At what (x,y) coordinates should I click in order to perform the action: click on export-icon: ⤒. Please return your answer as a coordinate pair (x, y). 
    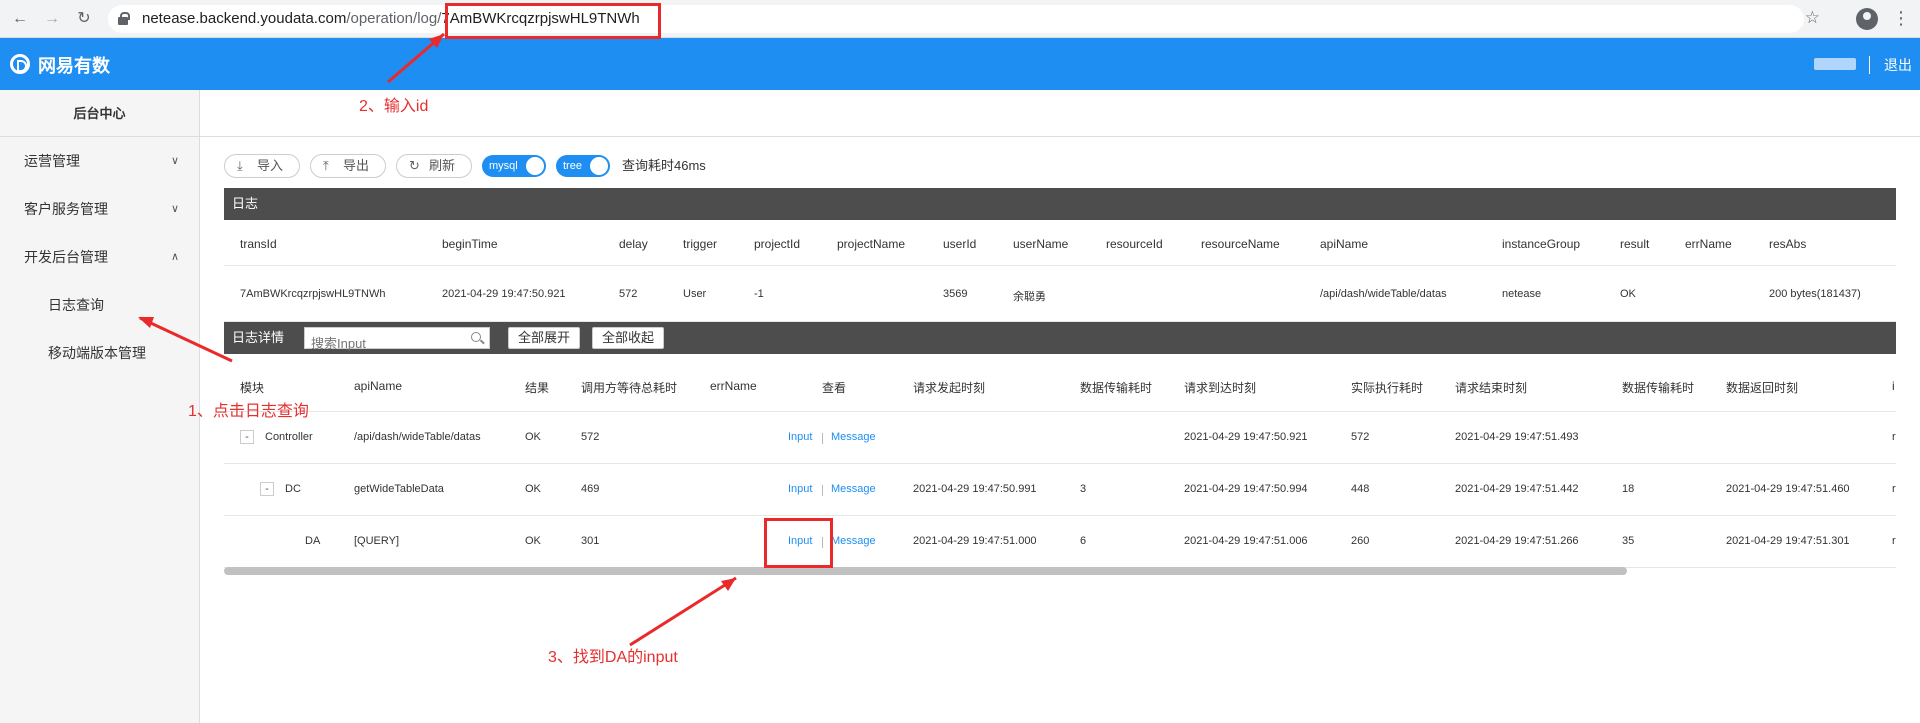
    Looking at the image, I should click on (326, 165).